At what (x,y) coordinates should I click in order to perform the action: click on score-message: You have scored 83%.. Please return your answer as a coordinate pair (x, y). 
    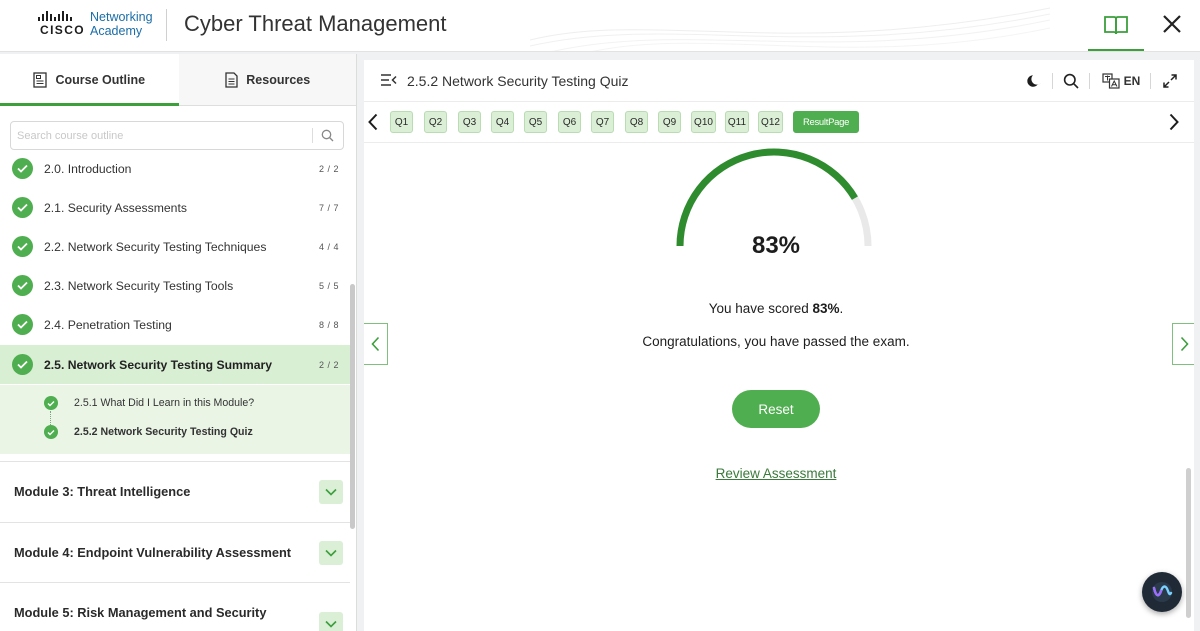
    Looking at the image, I should click on (776, 308).